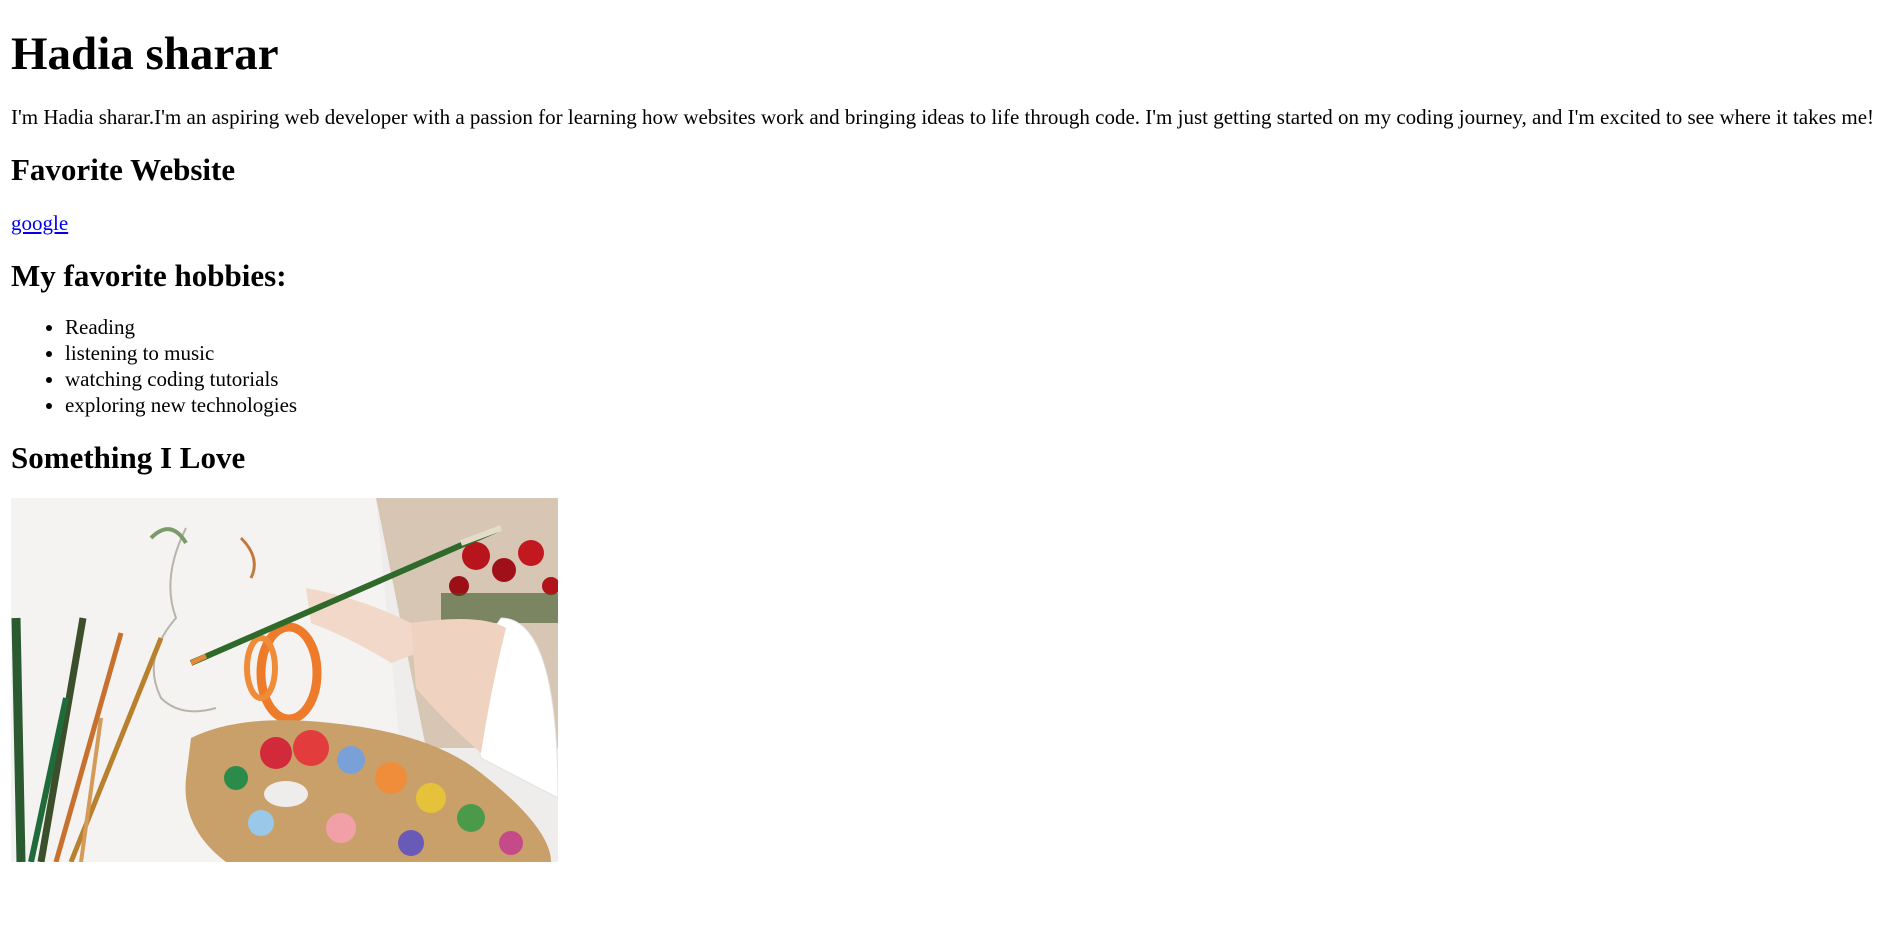 This screenshot has width=1892, height=947. I want to click on list-item: listening to music, so click(973, 353).